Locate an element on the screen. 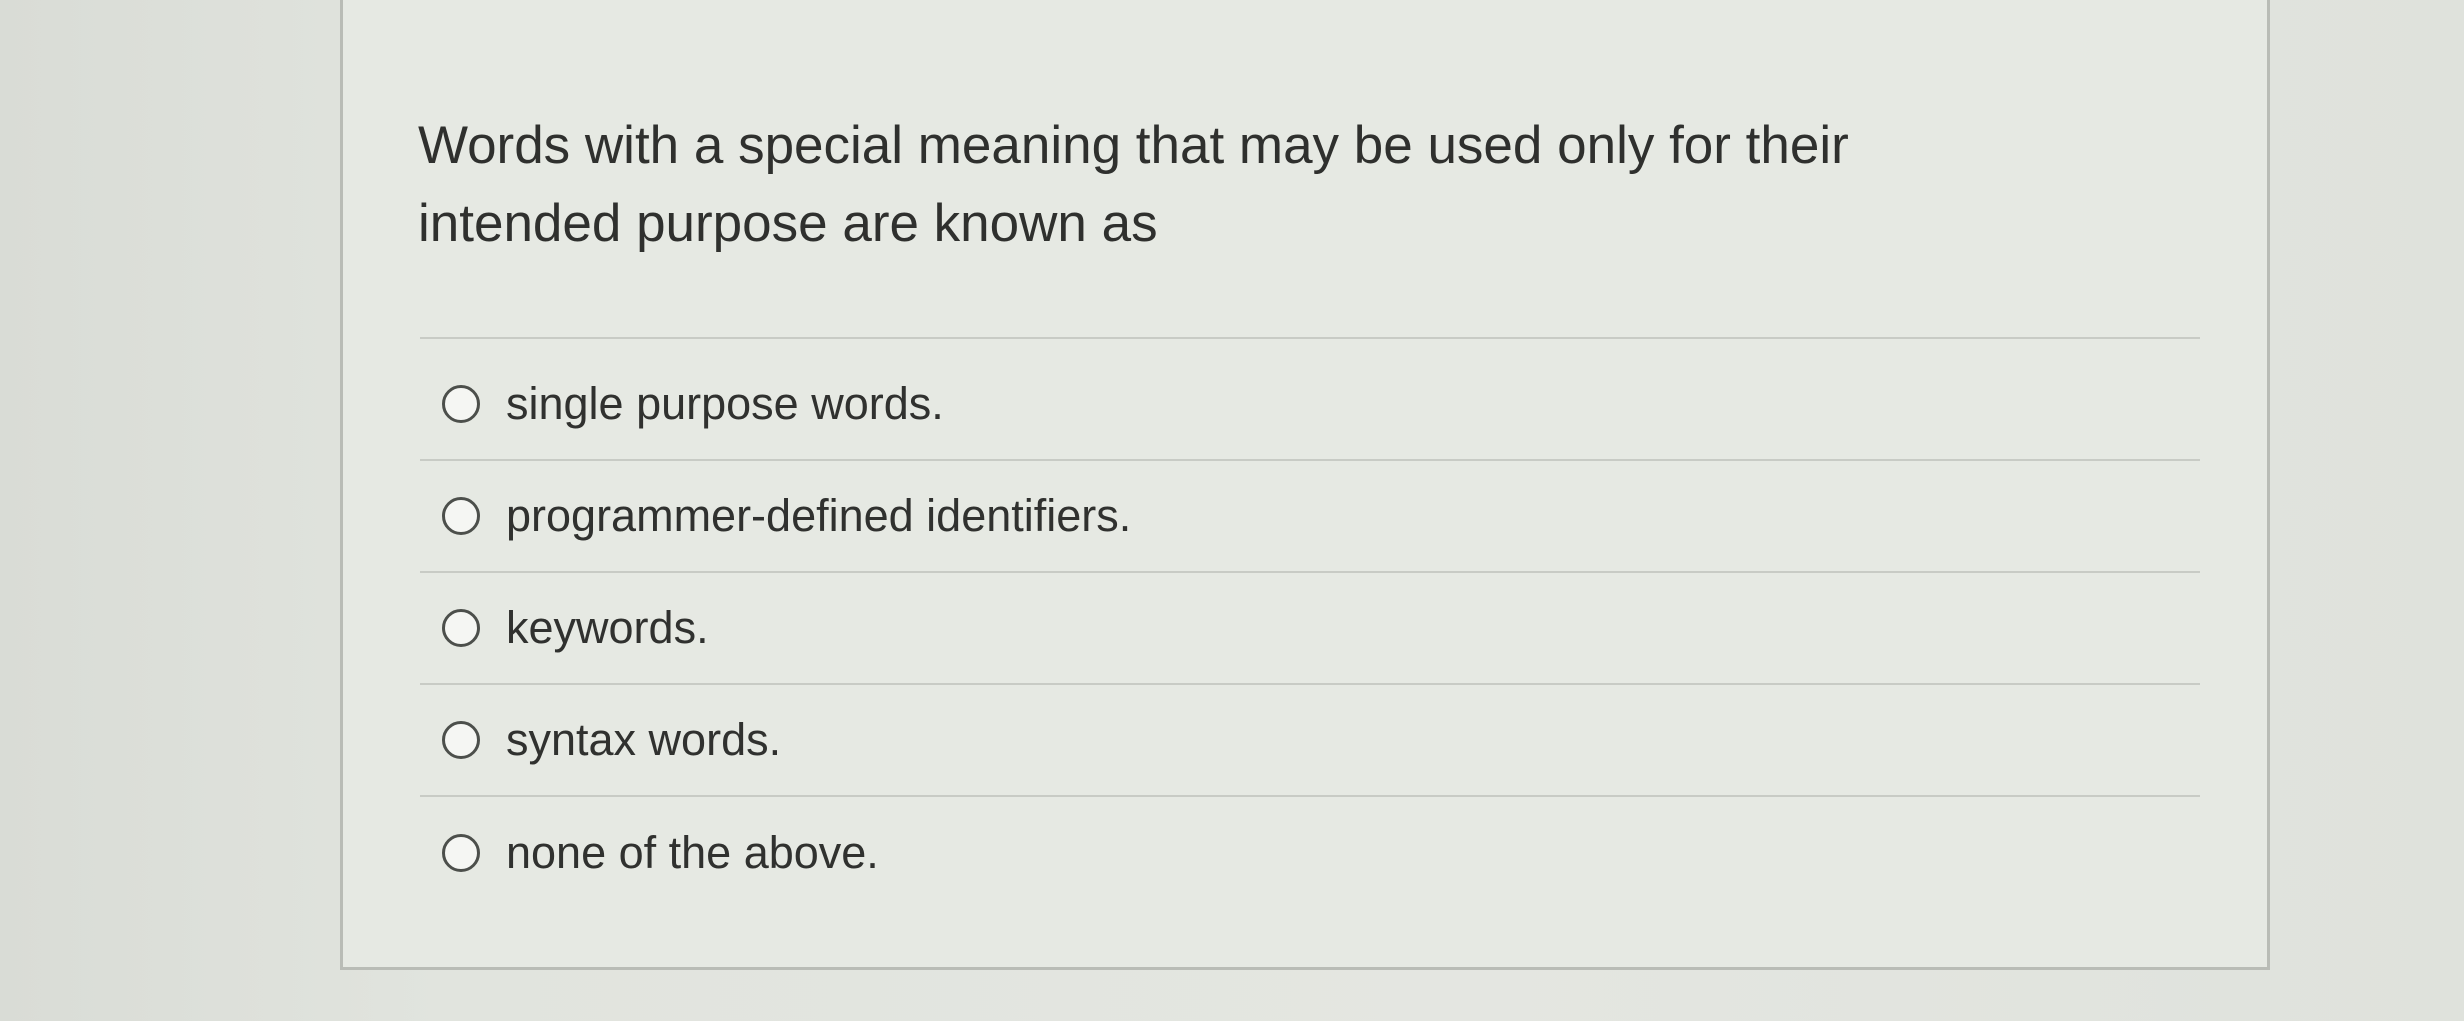 The width and height of the screenshot is (2464, 1021). question-divider is located at coordinates (1310, 338).